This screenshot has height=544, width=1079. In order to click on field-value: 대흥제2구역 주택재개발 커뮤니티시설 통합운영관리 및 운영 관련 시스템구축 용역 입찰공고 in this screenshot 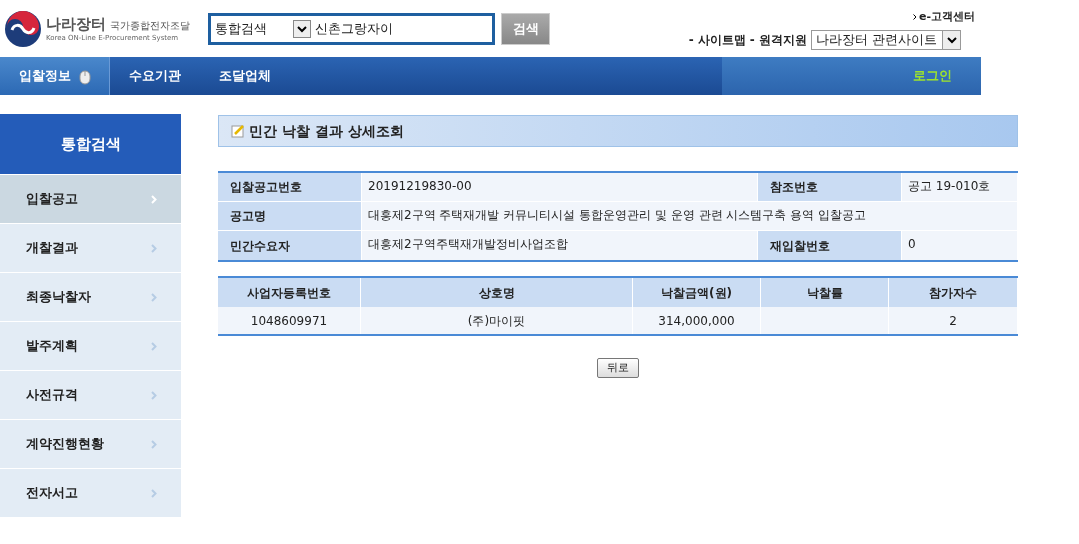, I will do `click(690, 216)`.